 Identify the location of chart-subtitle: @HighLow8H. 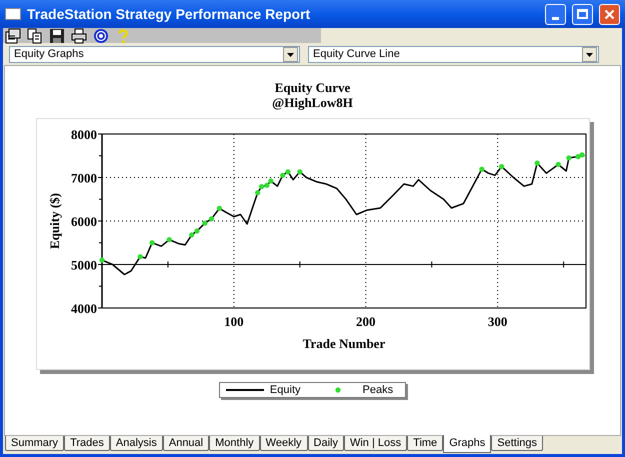
(312, 102).